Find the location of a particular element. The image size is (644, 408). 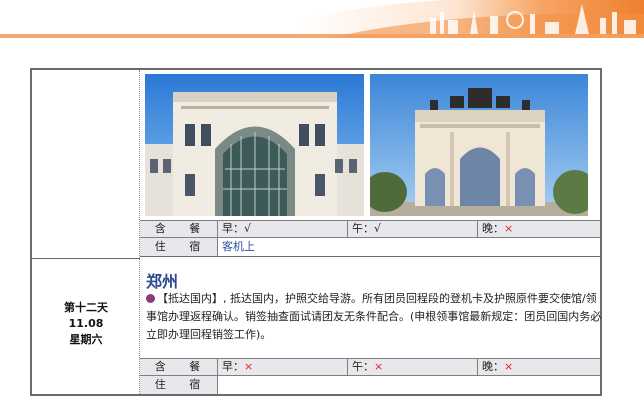

breakfast-cell: 早：× is located at coordinates (283, 367).